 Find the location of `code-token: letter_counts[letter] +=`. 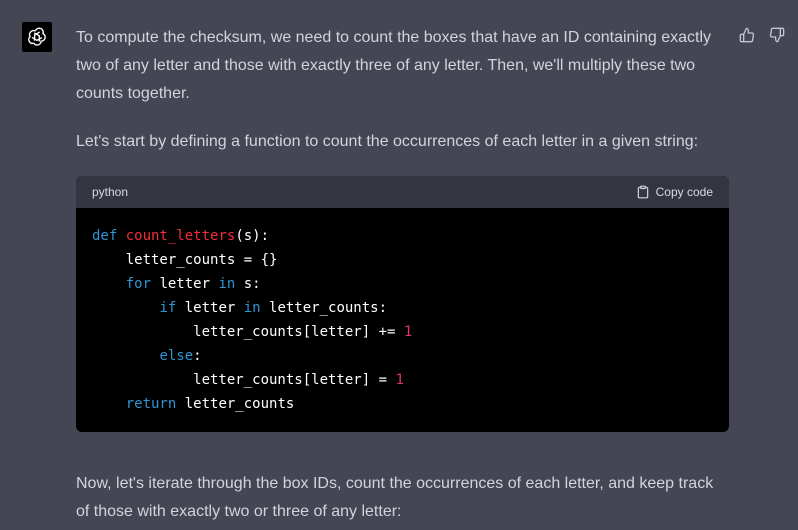

code-token: letter_counts[letter] += is located at coordinates (248, 332).